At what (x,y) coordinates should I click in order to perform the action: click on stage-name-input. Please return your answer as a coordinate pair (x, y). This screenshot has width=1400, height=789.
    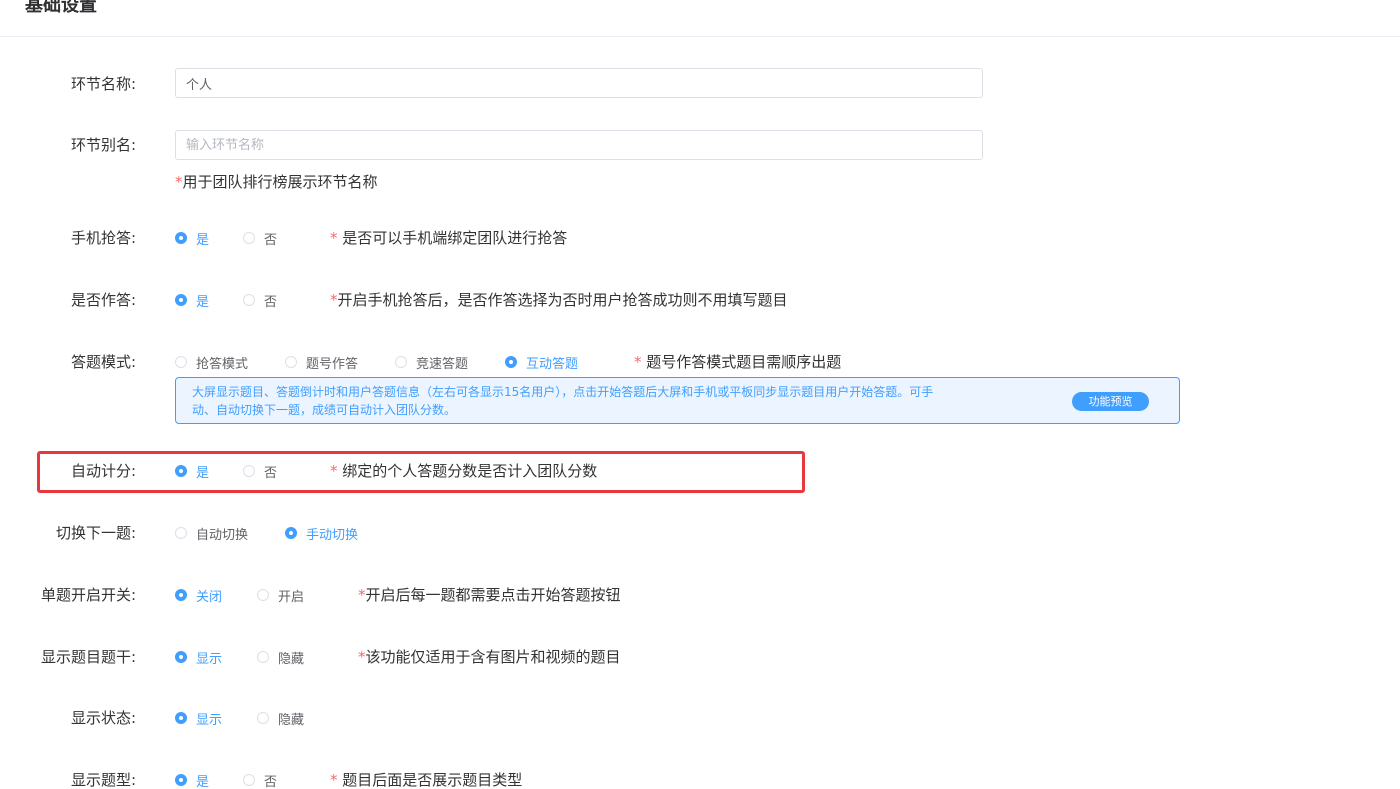
    Looking at the image, I should click on (579, 83).